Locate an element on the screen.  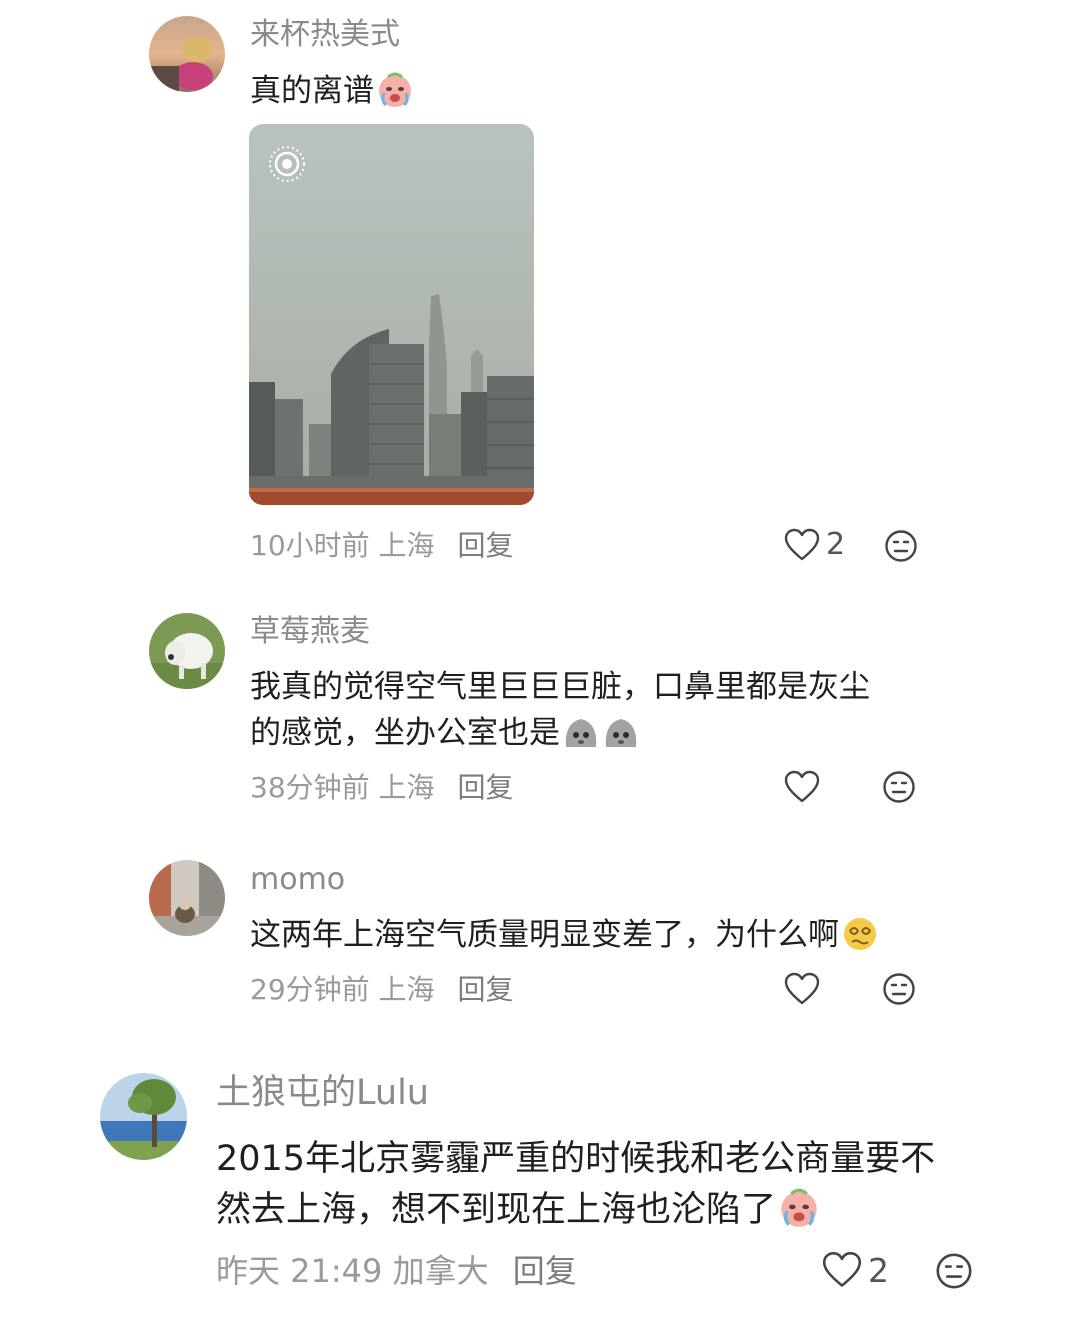
comment-text-line-2: 的感觉，坐办公室也是 is located at coordinates (560, 733).